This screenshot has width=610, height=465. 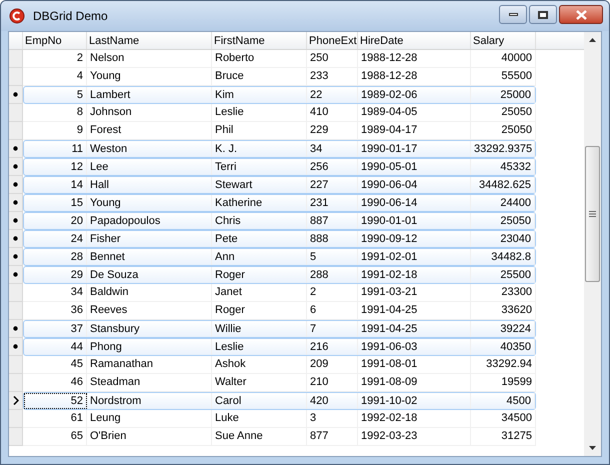 What do you see at coordinates (332, 347) in the screenshot?
I see `table-cell: 216` at bounding box center [332, 347].